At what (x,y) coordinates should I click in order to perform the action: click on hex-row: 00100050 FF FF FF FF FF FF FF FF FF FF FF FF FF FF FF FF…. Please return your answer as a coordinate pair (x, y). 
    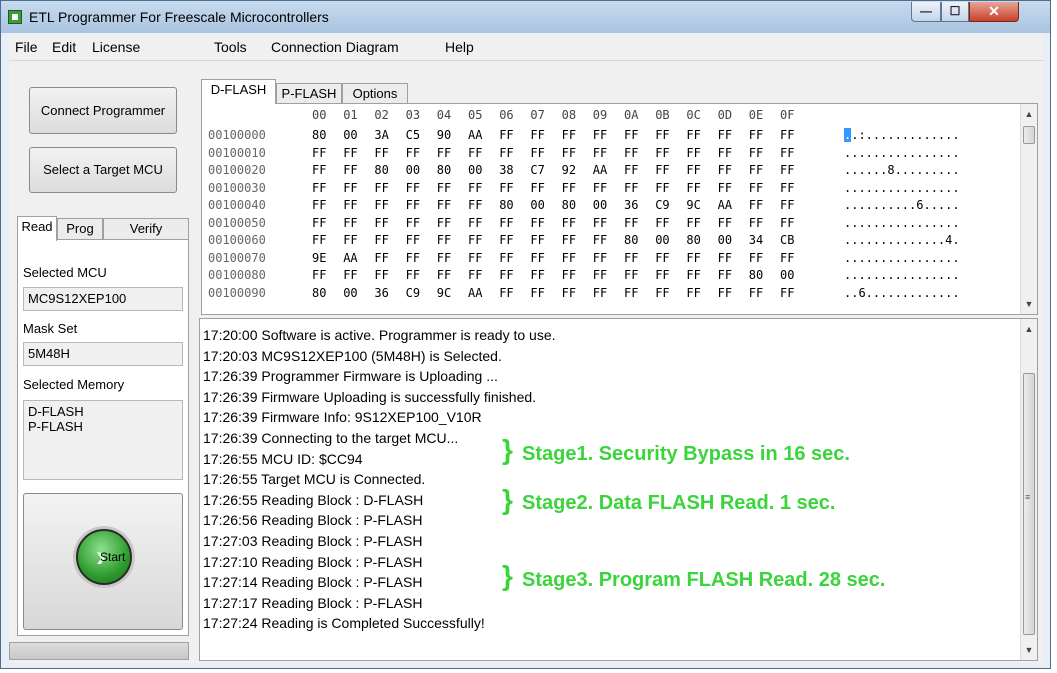
    Looking at the image, I should click on (612, 223).